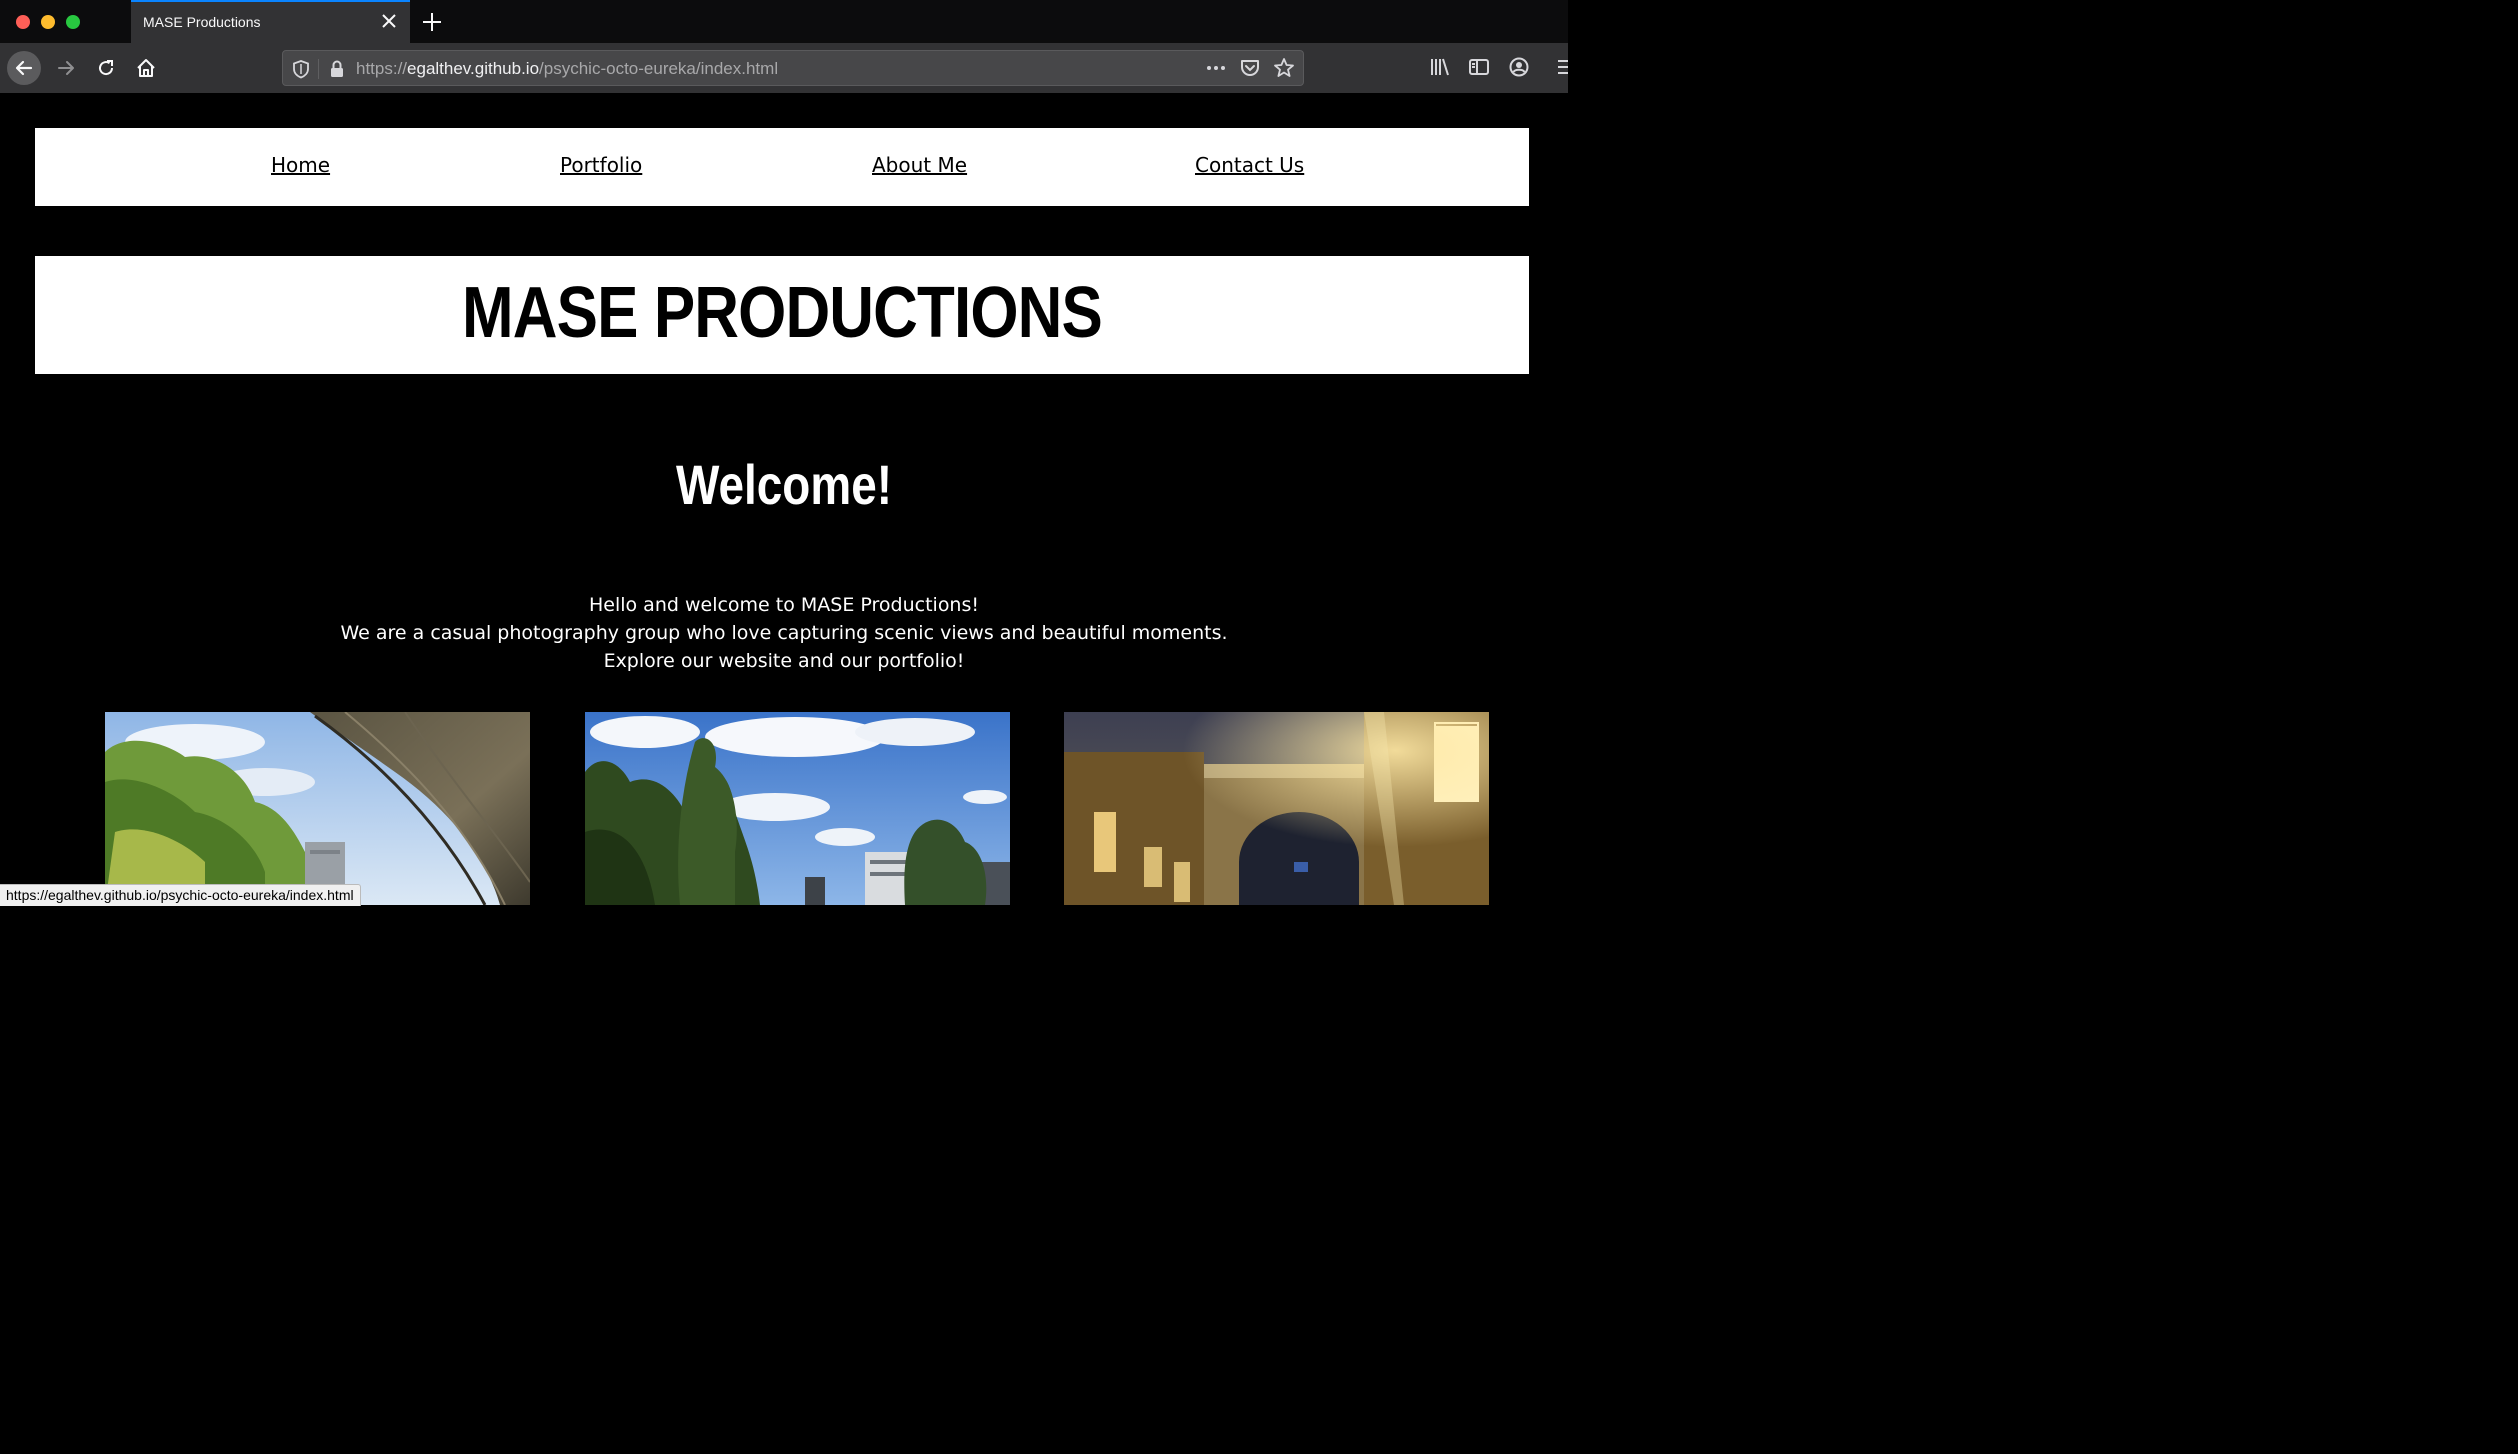  I want to click on nav-link-portfolio: Portfolio, so click(601, 165).